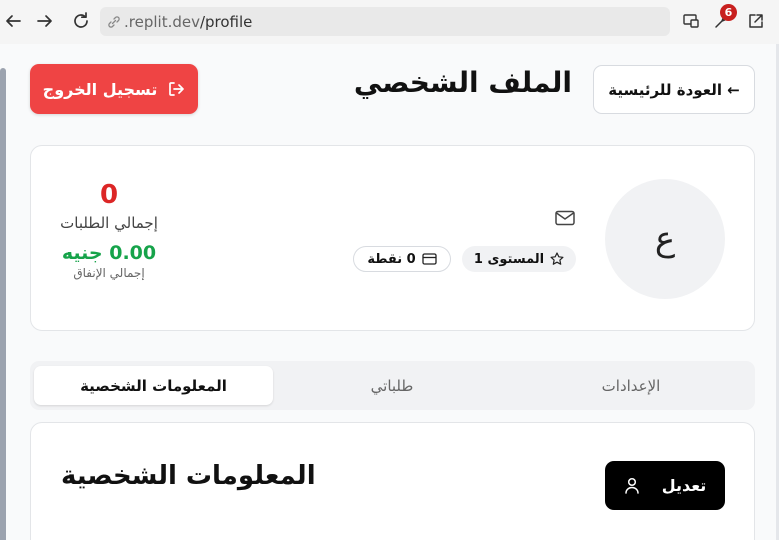 The width and height of the screenshot is (779, 540). I want to click on cast-icon, so click(691, 21).